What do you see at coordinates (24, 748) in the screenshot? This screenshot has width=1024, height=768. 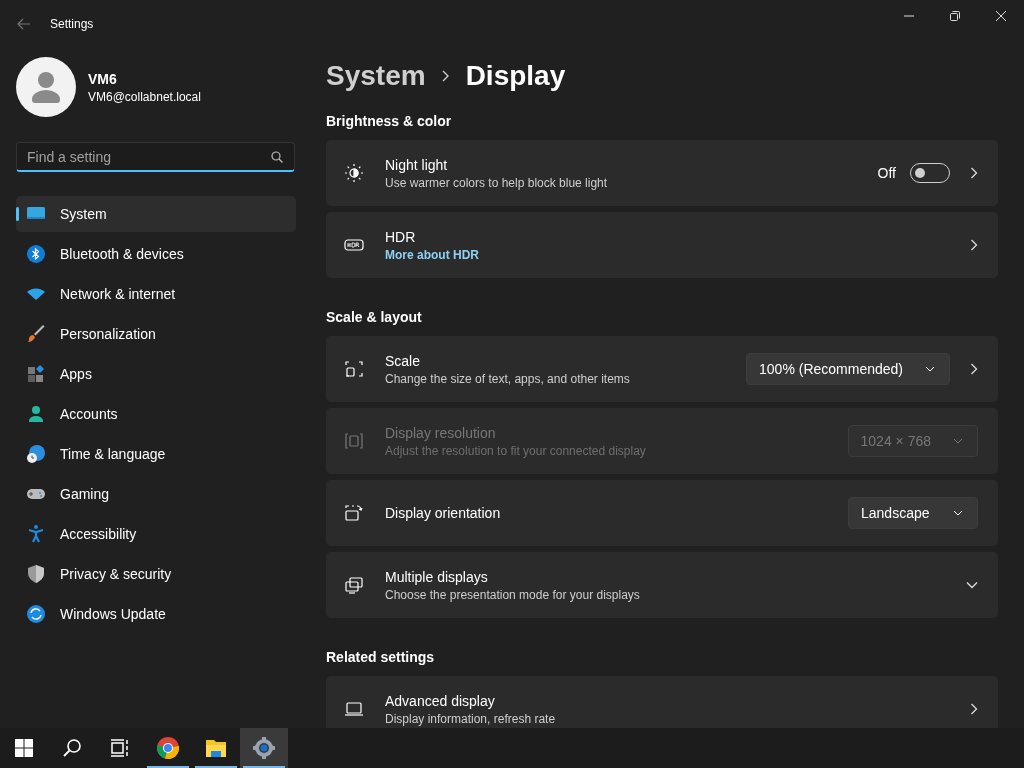 I see `windows-logo-icon` at bounding box center [24, 748].